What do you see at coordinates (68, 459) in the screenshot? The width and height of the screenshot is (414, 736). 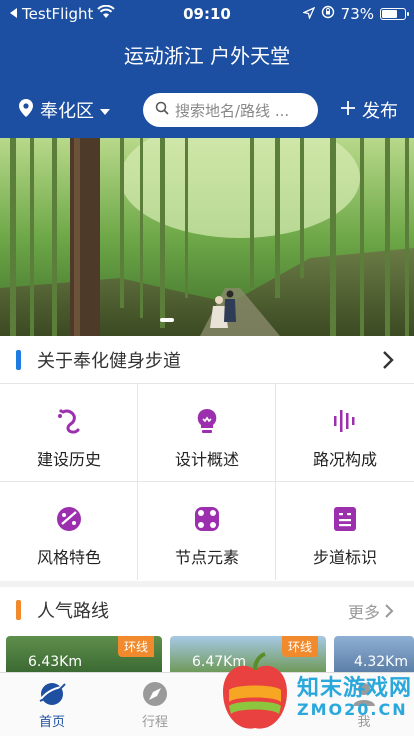 I see `grid-item-label: 建设历史` at bounding box center [68, 459].